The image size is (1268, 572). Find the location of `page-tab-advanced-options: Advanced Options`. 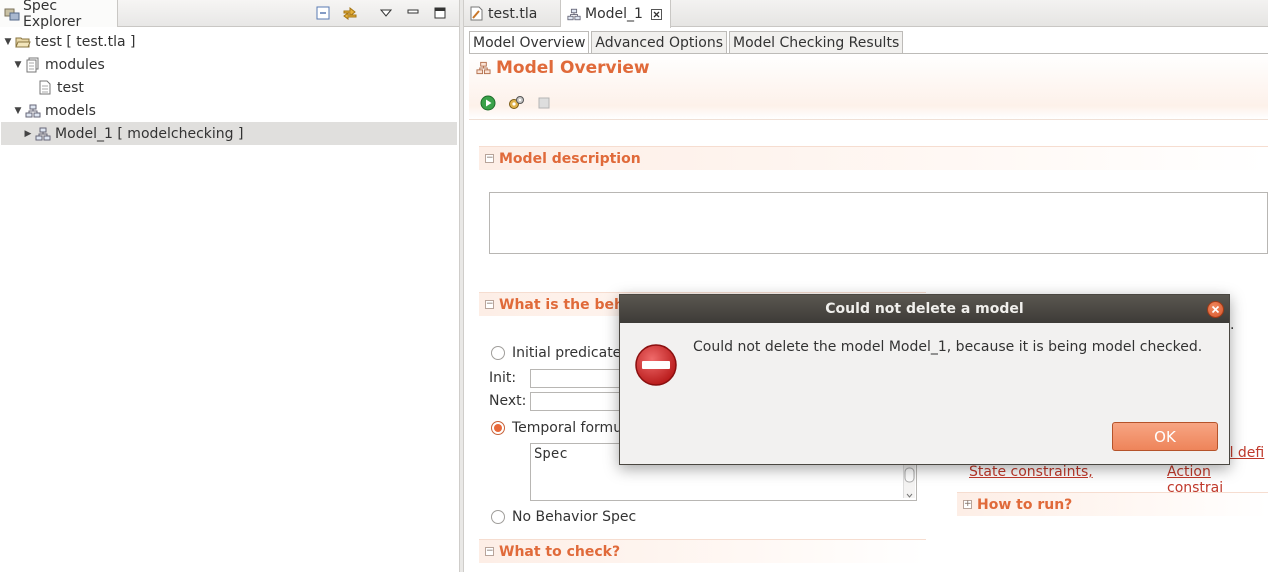

page-tab-advanced-options: Advanced Options is located at coordinates (659, 42).